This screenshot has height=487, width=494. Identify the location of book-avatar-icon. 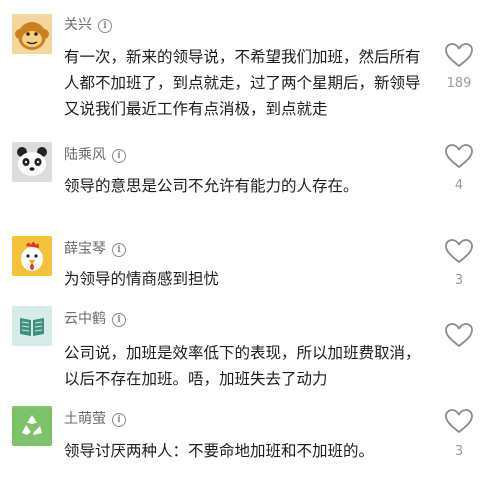
(32, 326).